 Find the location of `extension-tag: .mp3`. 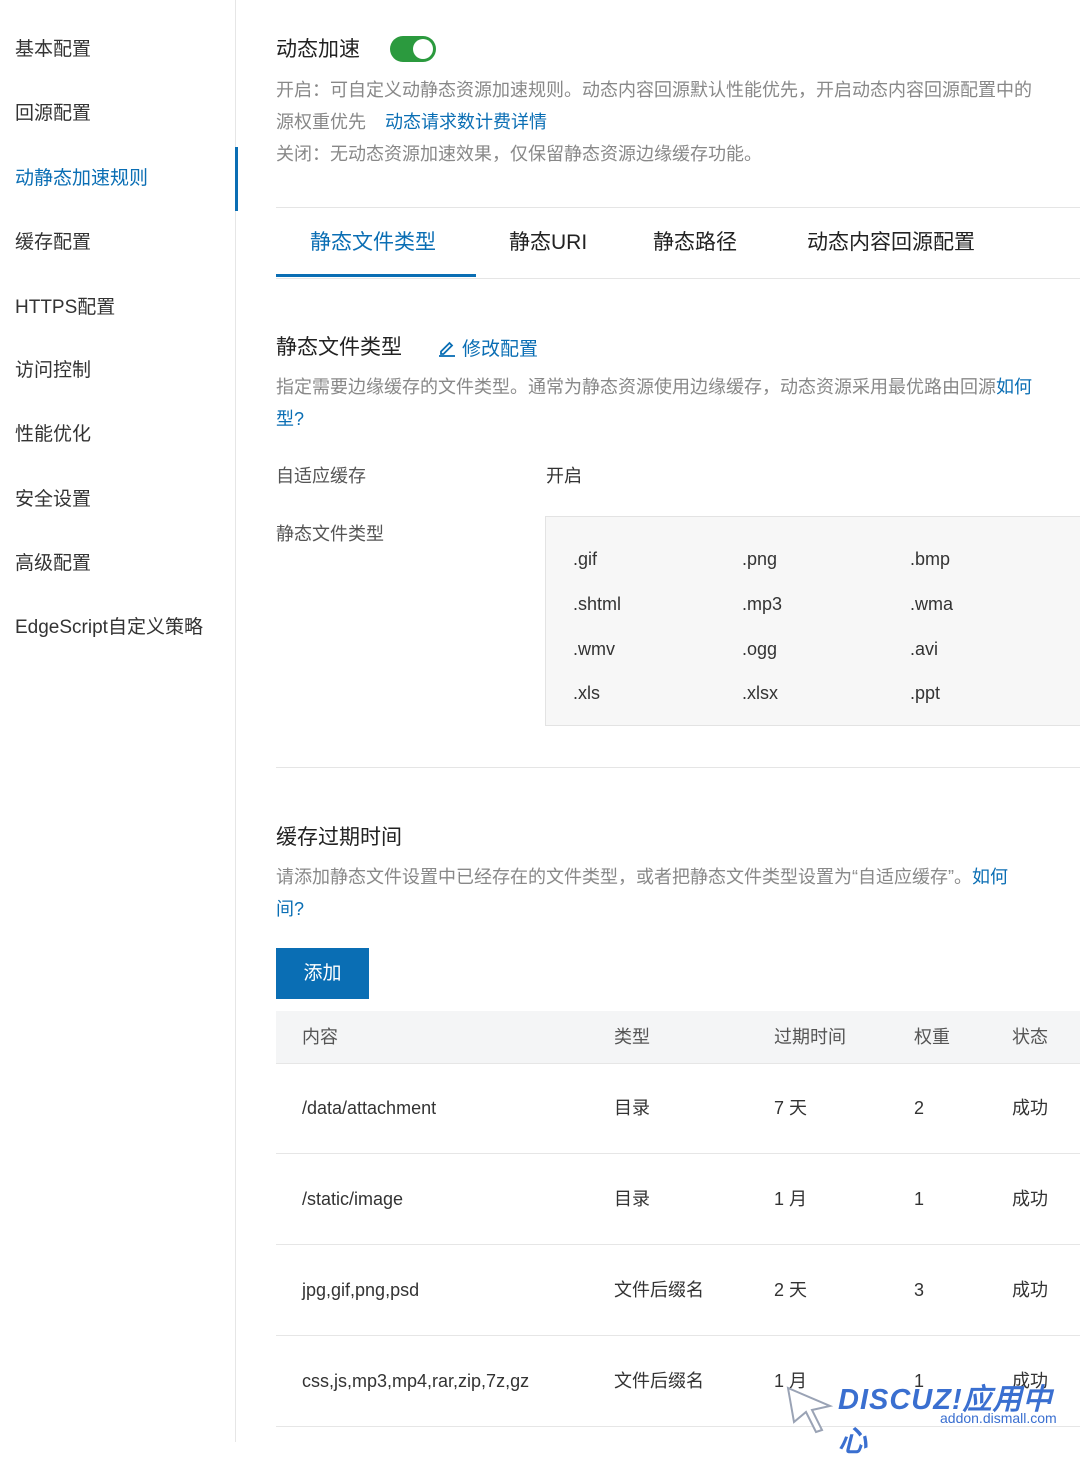

extension-tag: .mp3 is located at coordinates (762, 604).